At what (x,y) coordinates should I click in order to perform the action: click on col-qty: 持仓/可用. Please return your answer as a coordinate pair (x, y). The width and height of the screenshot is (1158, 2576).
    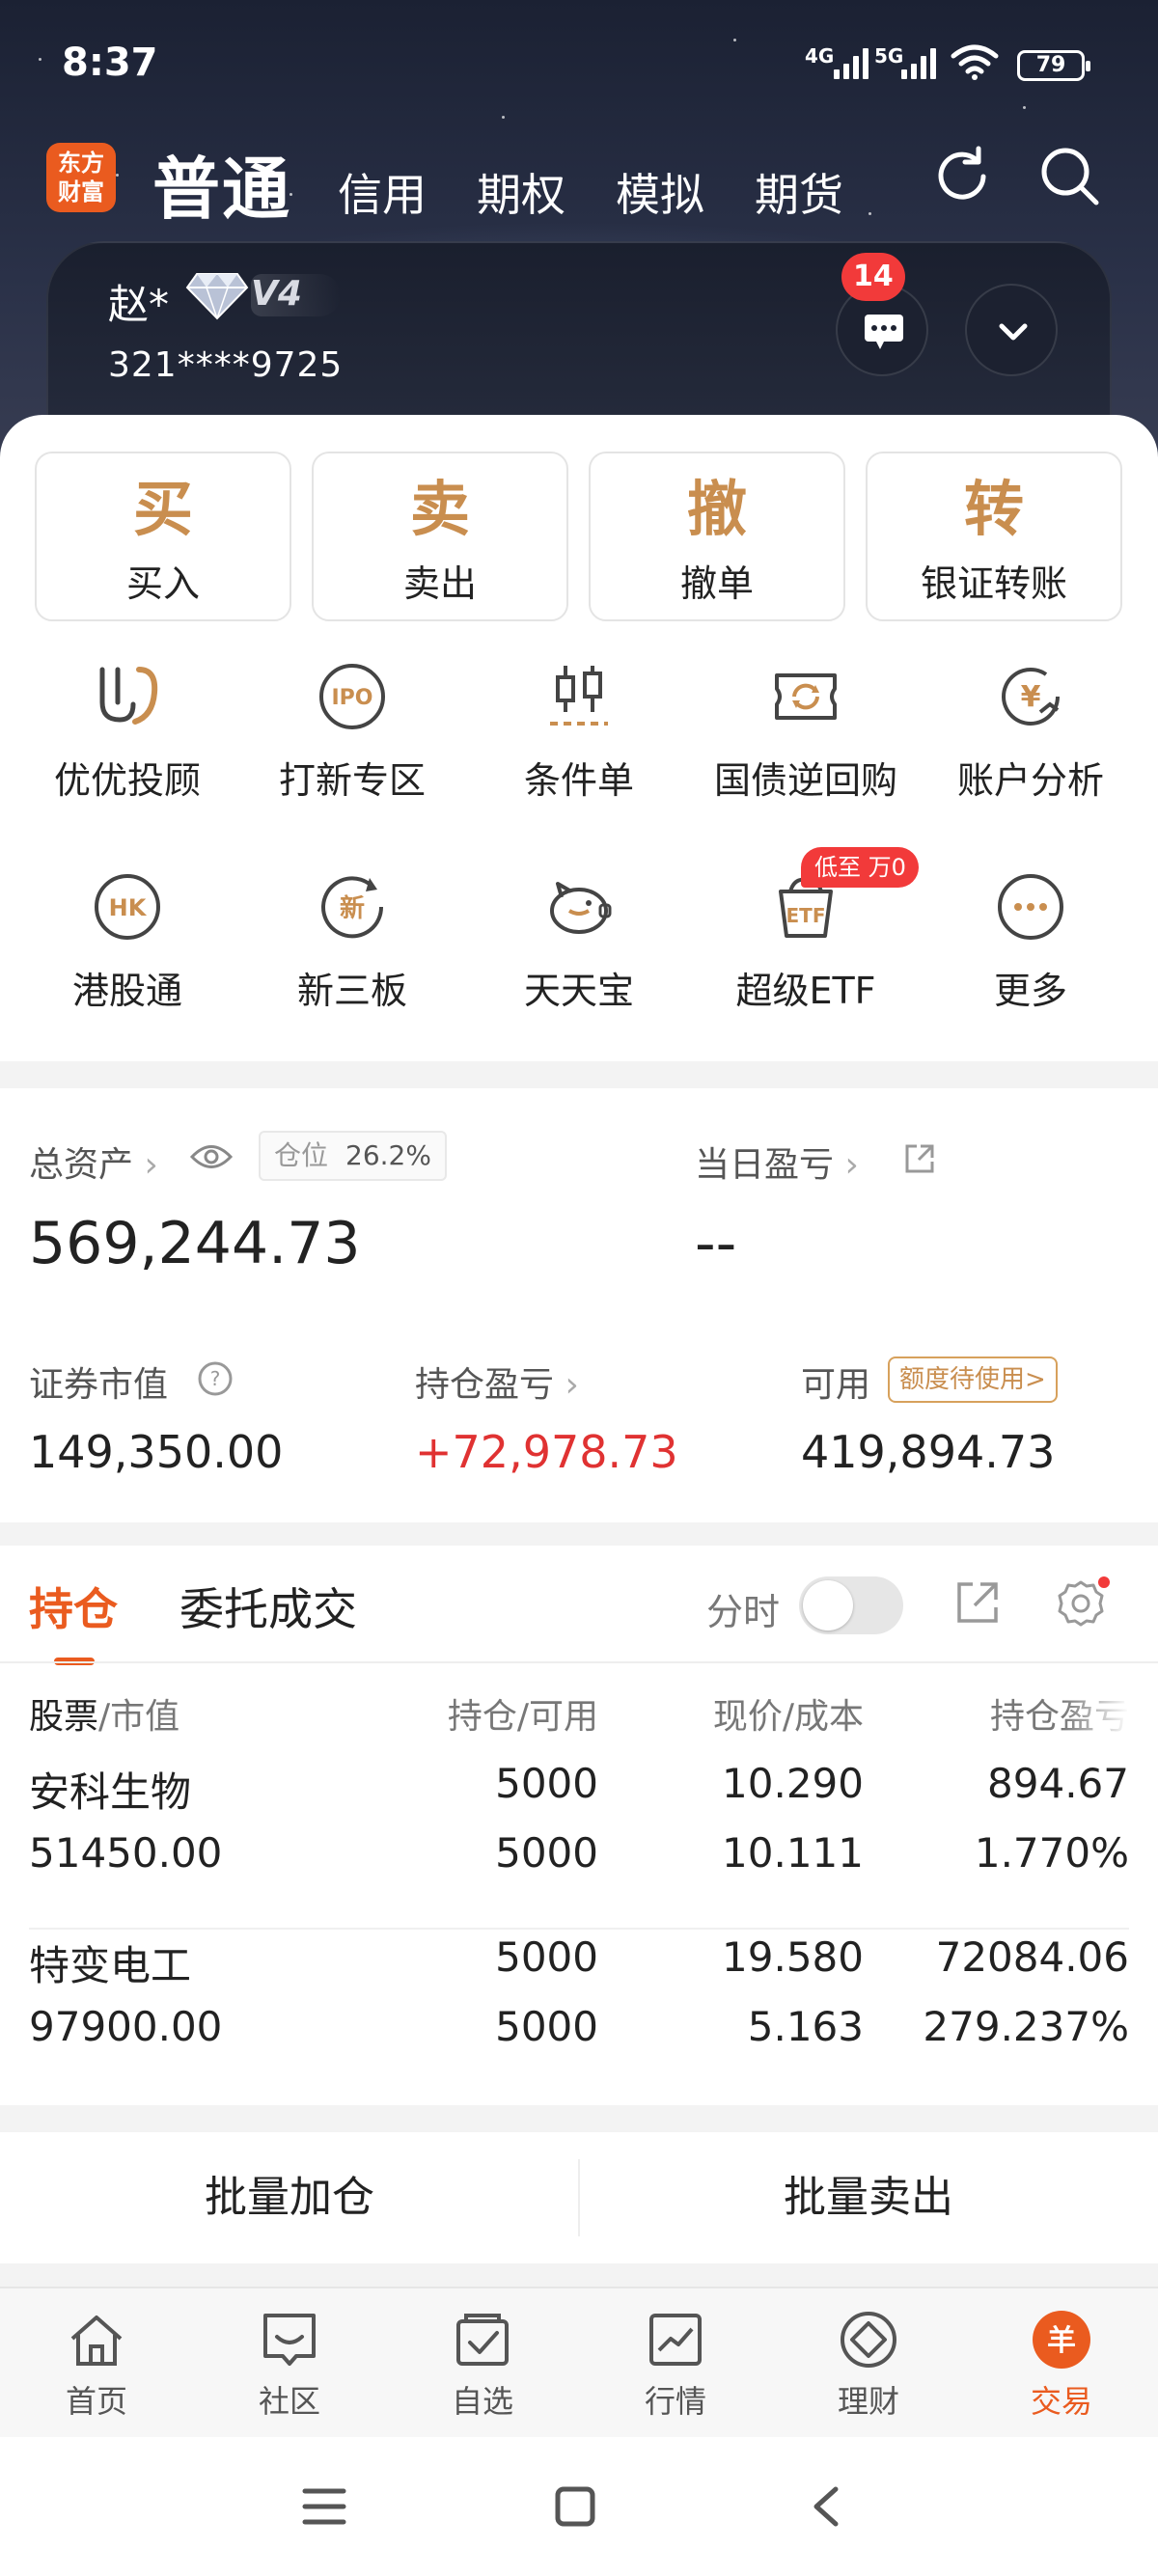
    Looking at the image, I should click on (522, 1717).